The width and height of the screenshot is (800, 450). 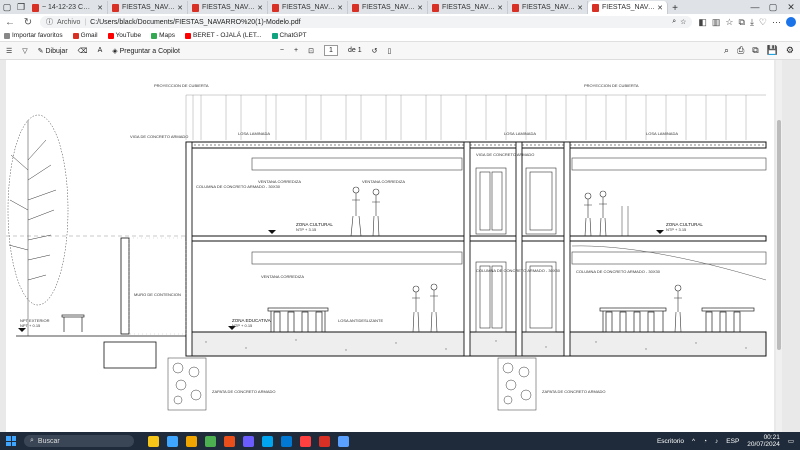 I want to click on extension-icon: ◧, so click(x=702, y=22).